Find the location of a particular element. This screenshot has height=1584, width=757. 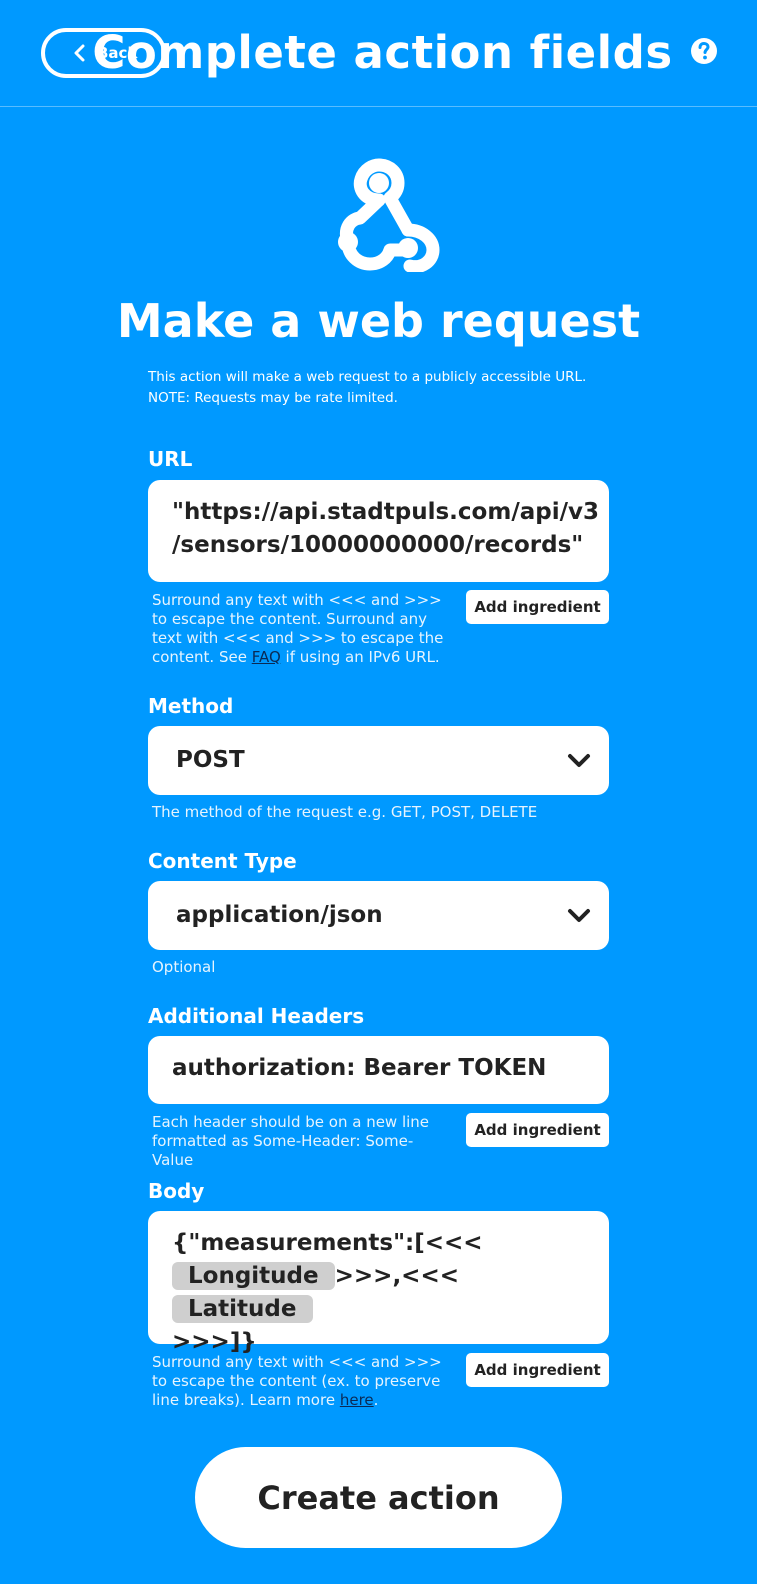

method-label: Method is located at coordinates (191, 706).